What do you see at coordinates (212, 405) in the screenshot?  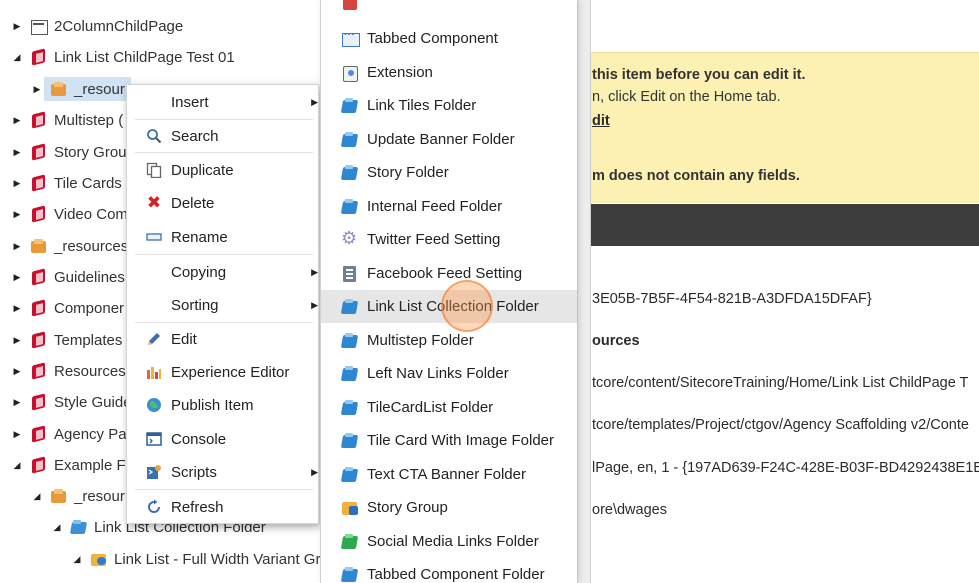 I see `menu-item-label: Publish Item` at bounding box center [212, 405].